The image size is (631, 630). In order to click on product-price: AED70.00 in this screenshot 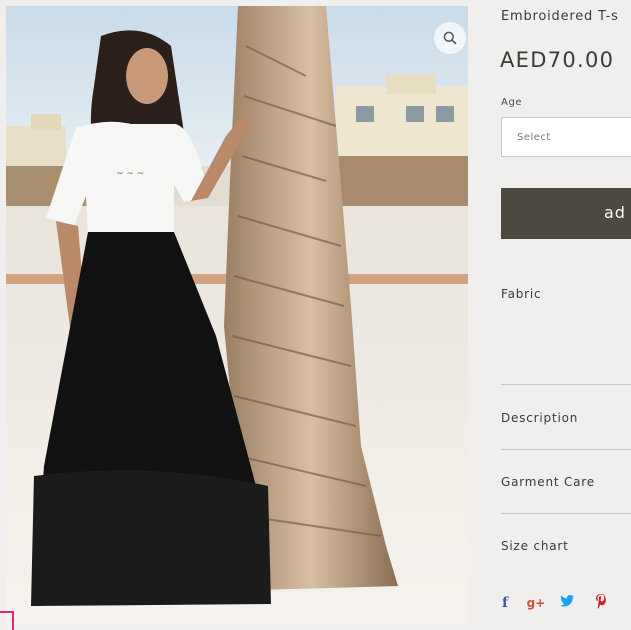, I will do `click(557, 60)`.